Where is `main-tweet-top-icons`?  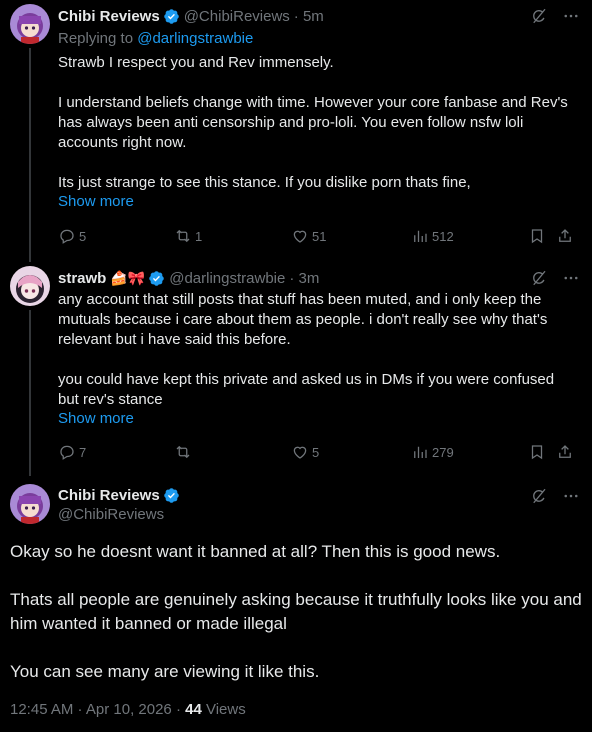
main-tweet-top-icons is located at coordinates (555, 496).